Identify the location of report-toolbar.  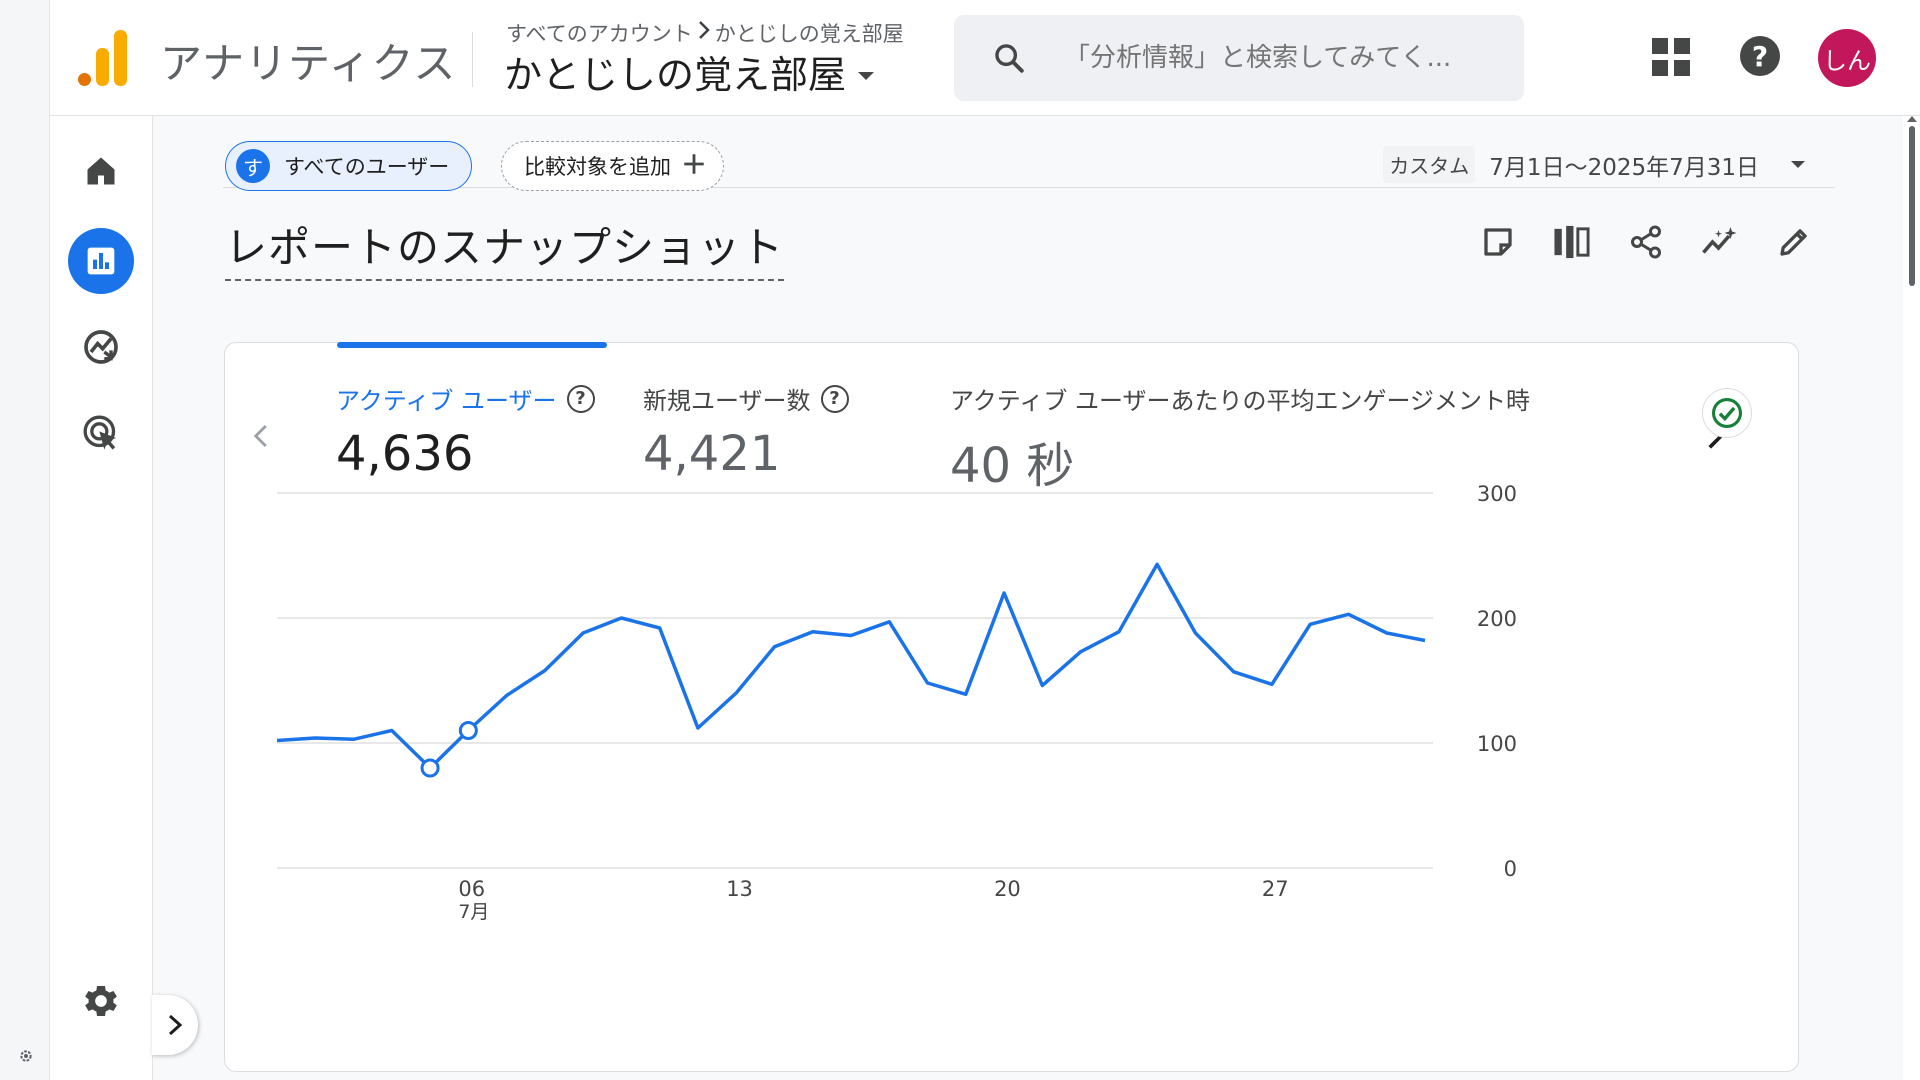
(1646, 242).